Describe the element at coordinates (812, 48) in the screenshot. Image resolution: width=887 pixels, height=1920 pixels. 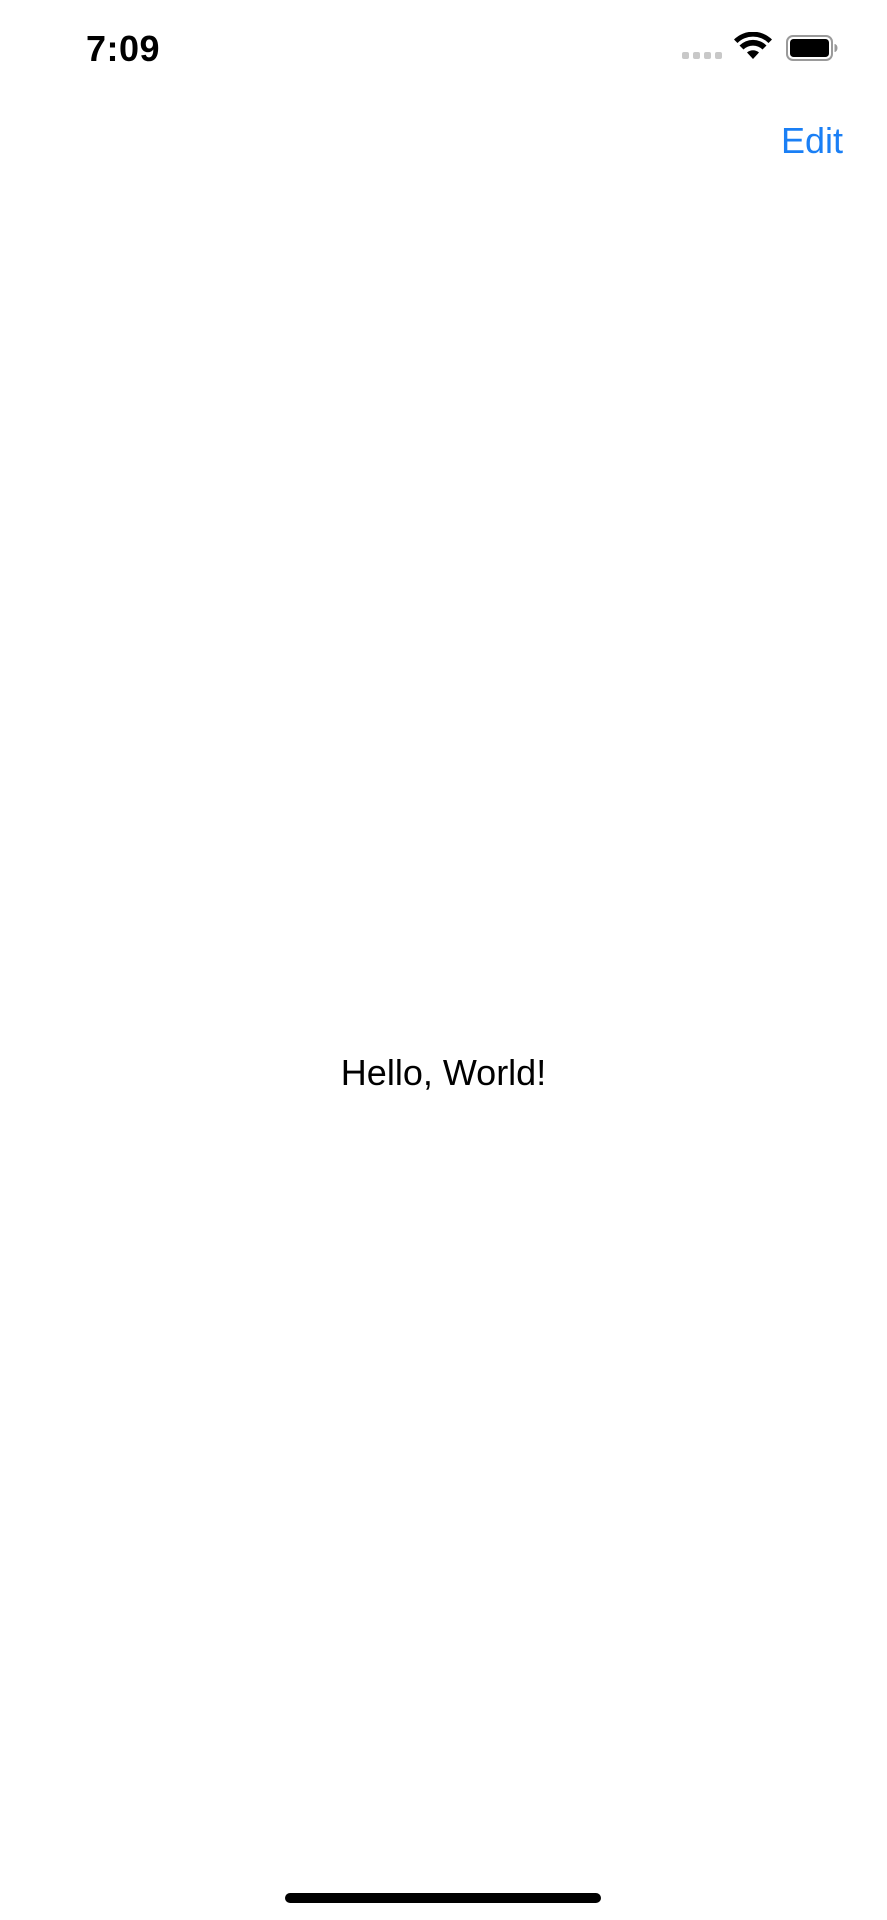
I see `battery-icon` at that location.